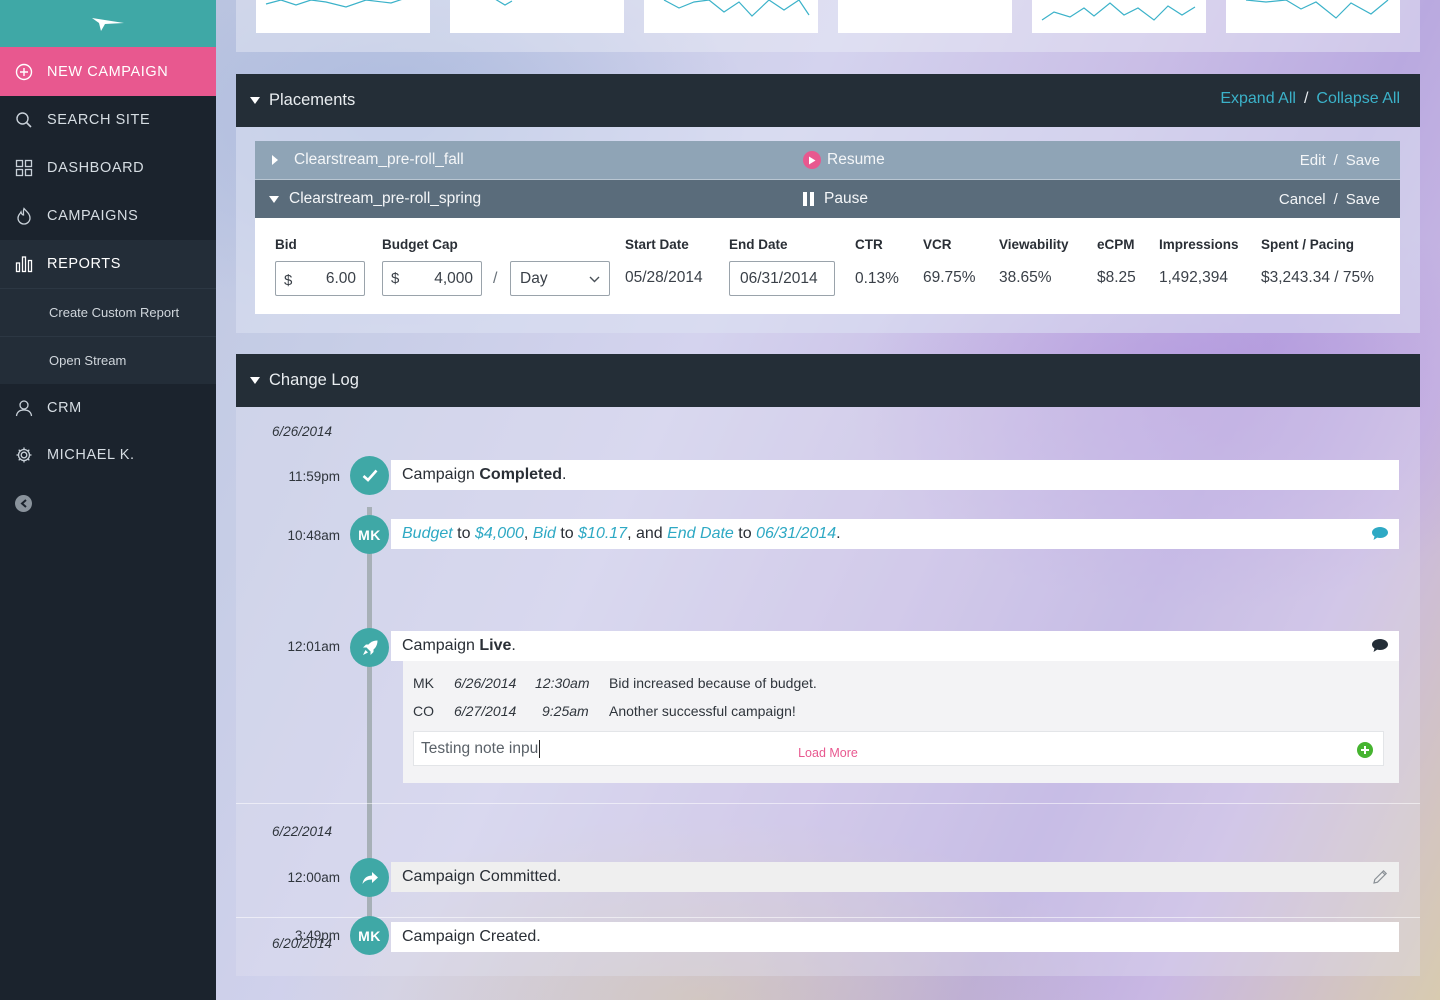 This screenshot has width=1440, height=1000. I want to click on period-select: Day, so click(560, 278).